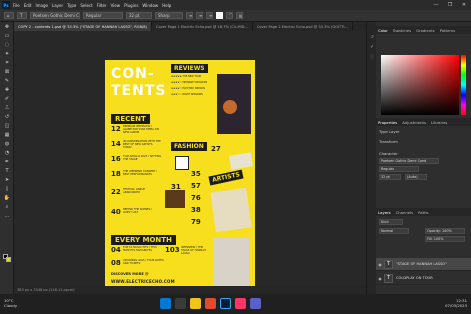 The height and width of the screenshot is (314, 471). I want to click on file-explorer-icon, so click(195, 303).